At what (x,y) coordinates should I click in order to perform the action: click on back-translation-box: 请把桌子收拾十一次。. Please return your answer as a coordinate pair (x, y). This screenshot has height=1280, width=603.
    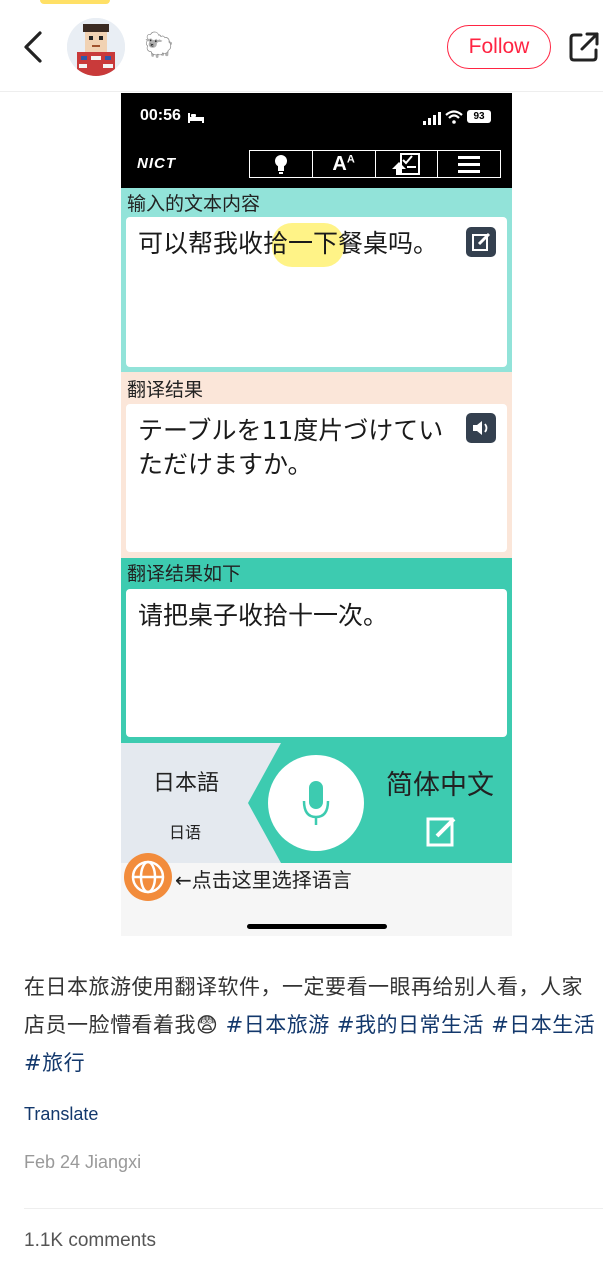
    Looking at the image, I should click on (316, 663).